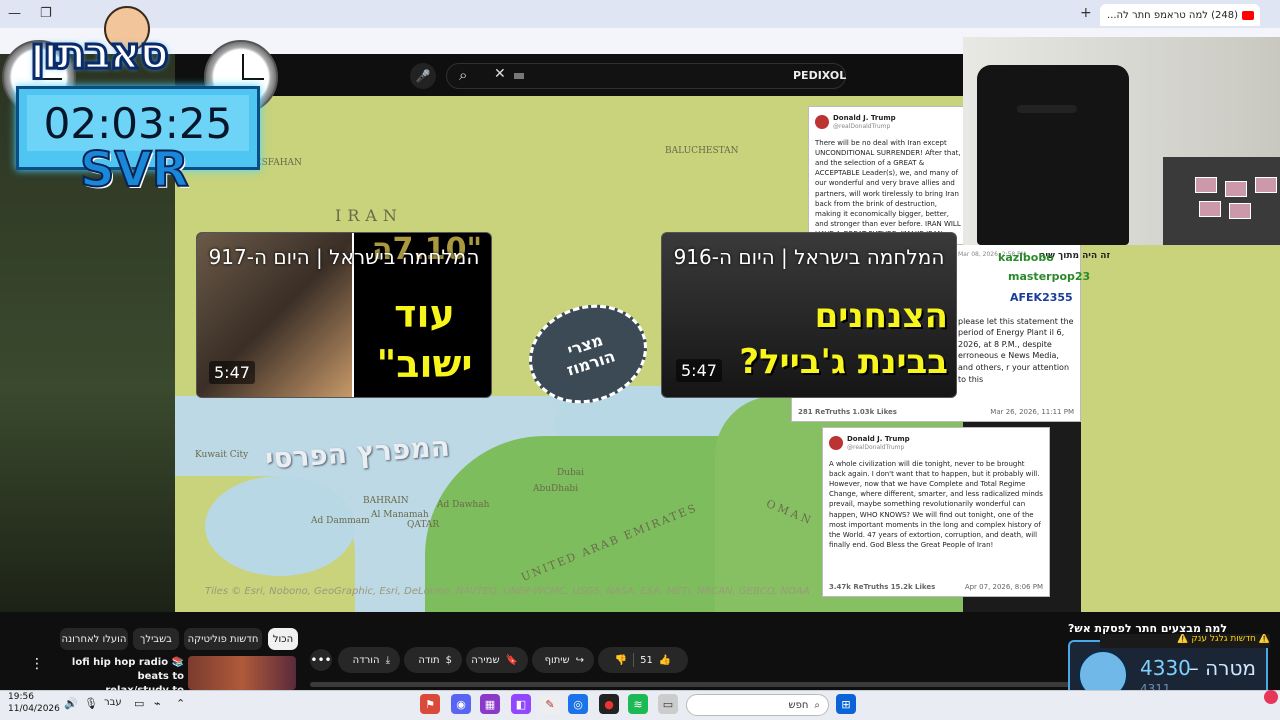 The height and width of the screenshot is (720, 1280). I want to click on more-actions-button: •••, so click(321, 660).